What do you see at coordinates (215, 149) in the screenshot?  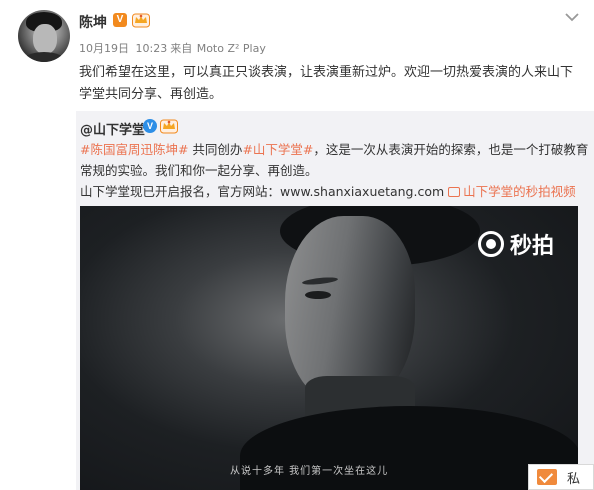 I see `repost-text-segment: 共同创办` at bounding box center [215, 149].